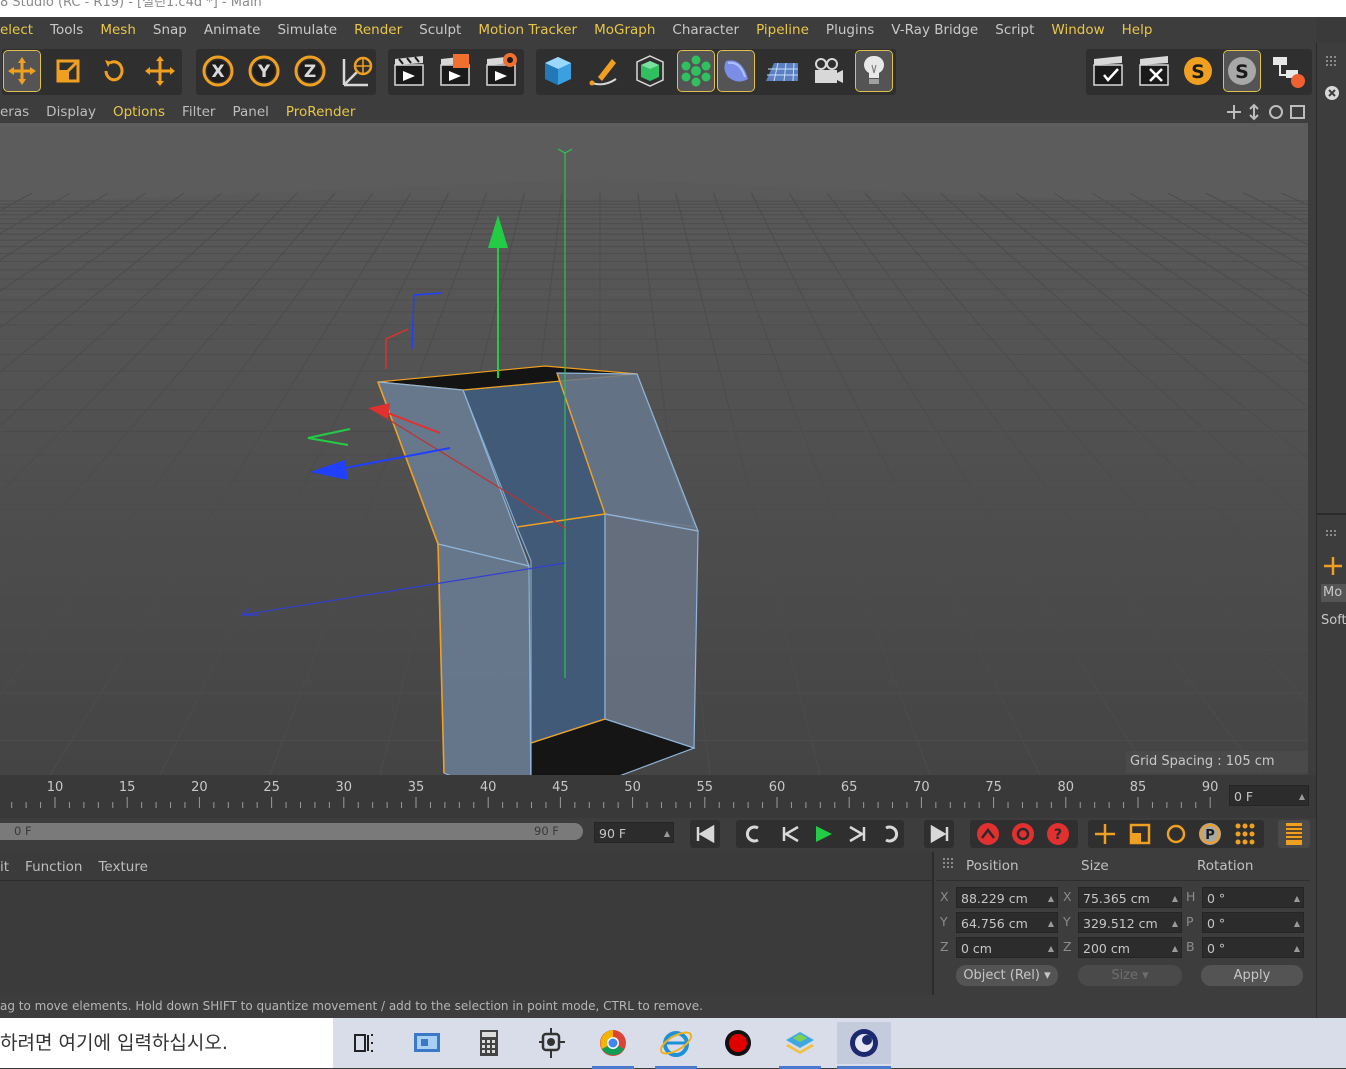  What do you see at coordinates (864, 1045) in the screenshot?
I see `taskbar-app-cinema4d` at bounding box center [864, 1045].